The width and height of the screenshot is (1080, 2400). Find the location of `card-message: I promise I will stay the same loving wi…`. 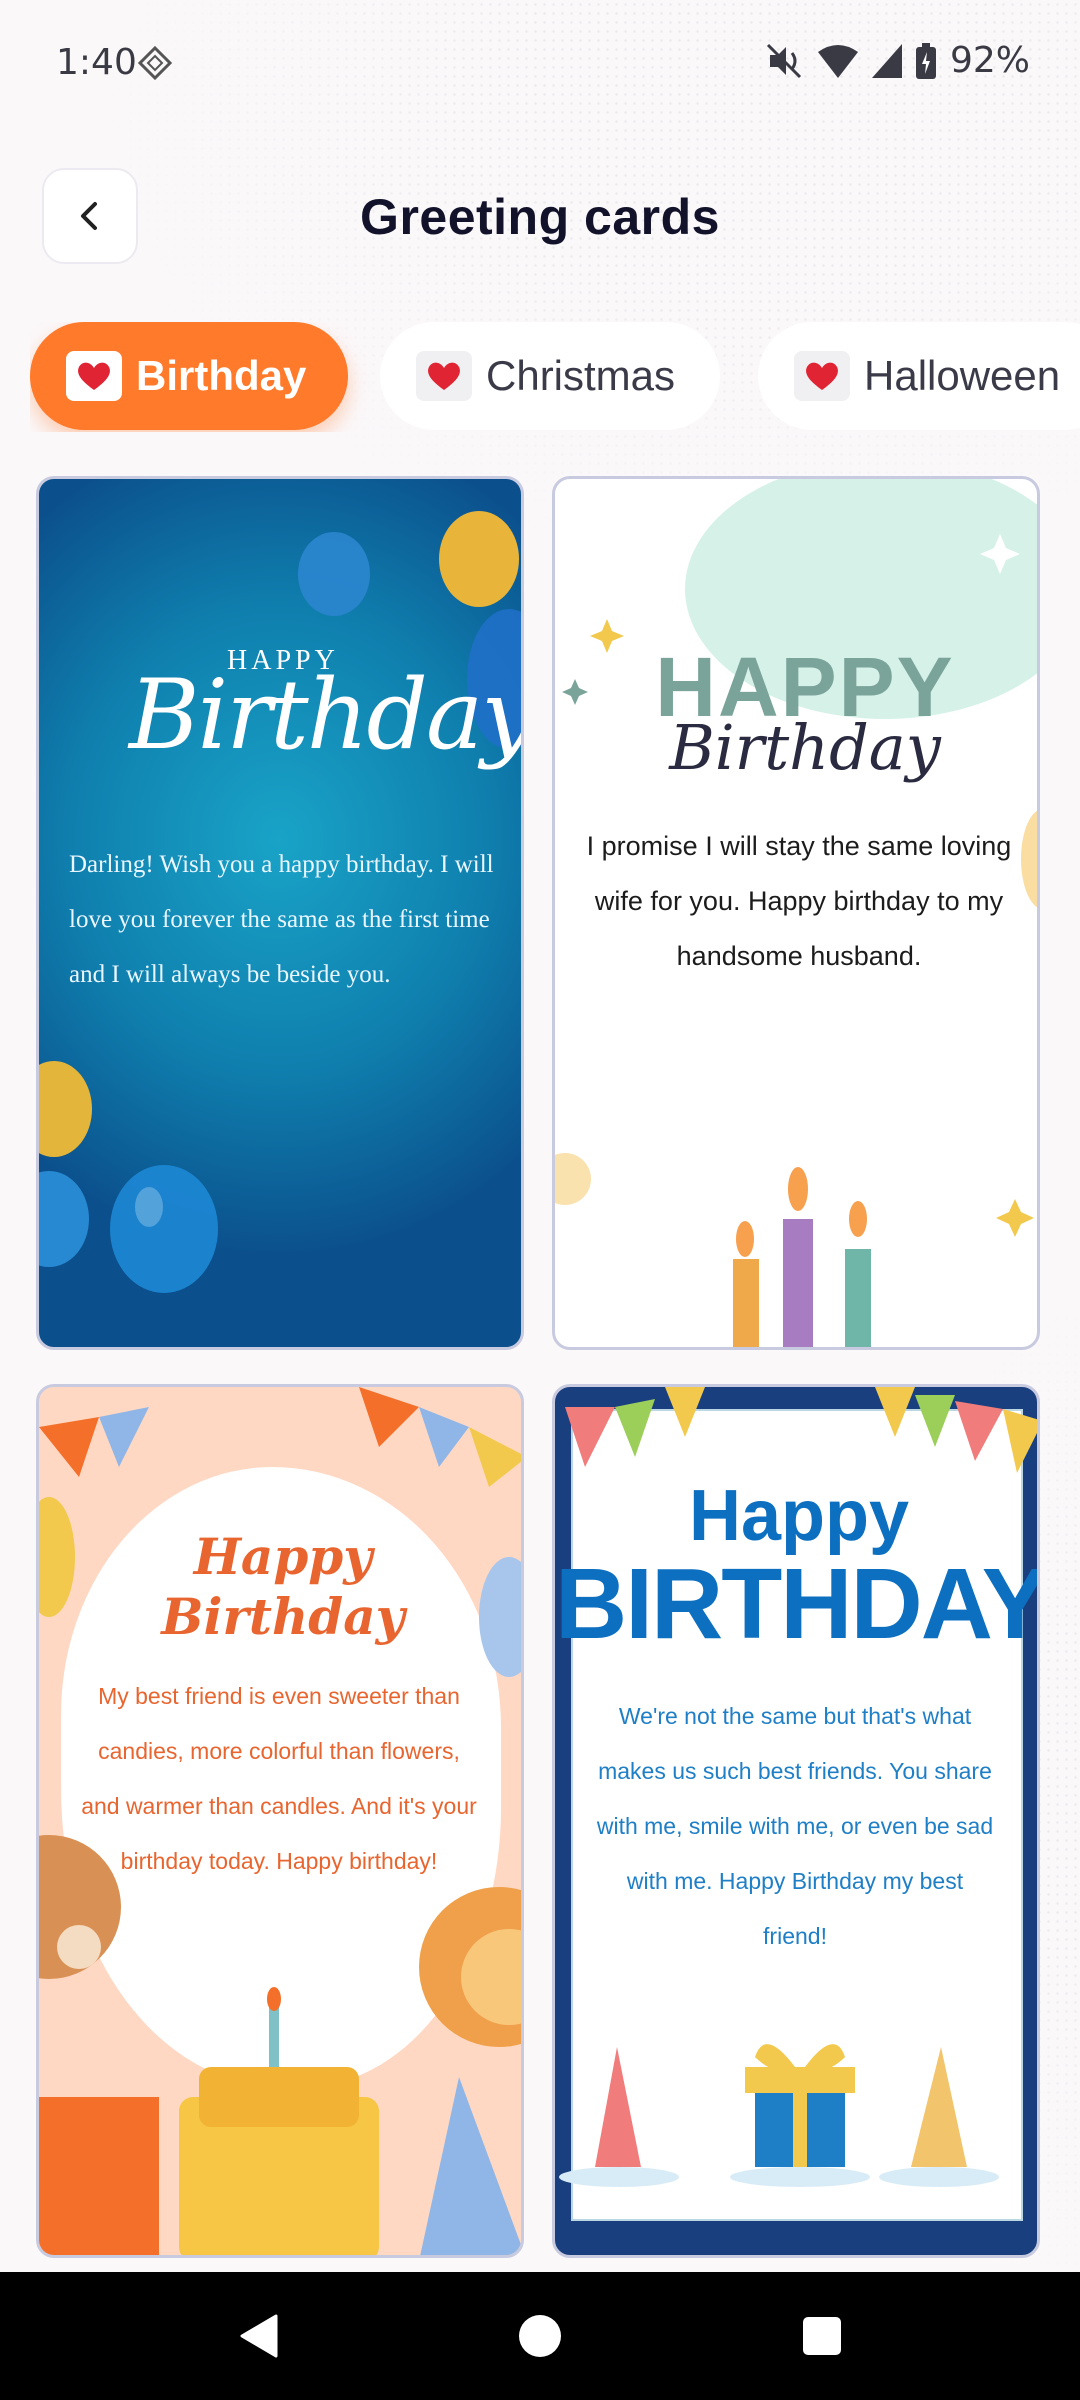

card-message: I promise I will stay the same loving wi… is located at coordinates (799, 901).